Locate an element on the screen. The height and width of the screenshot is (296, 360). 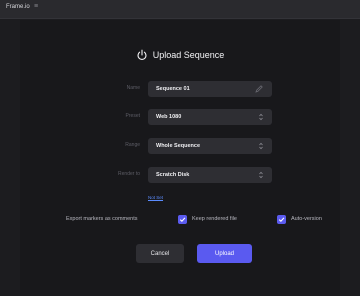
range-value: Whole Sequence is located at coordinates (178, 146).